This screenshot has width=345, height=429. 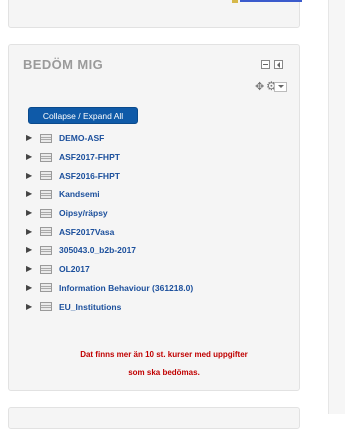 I want to click on collapse-expand-all-button: Collapse / Expand All, so click(x=83, y=115).